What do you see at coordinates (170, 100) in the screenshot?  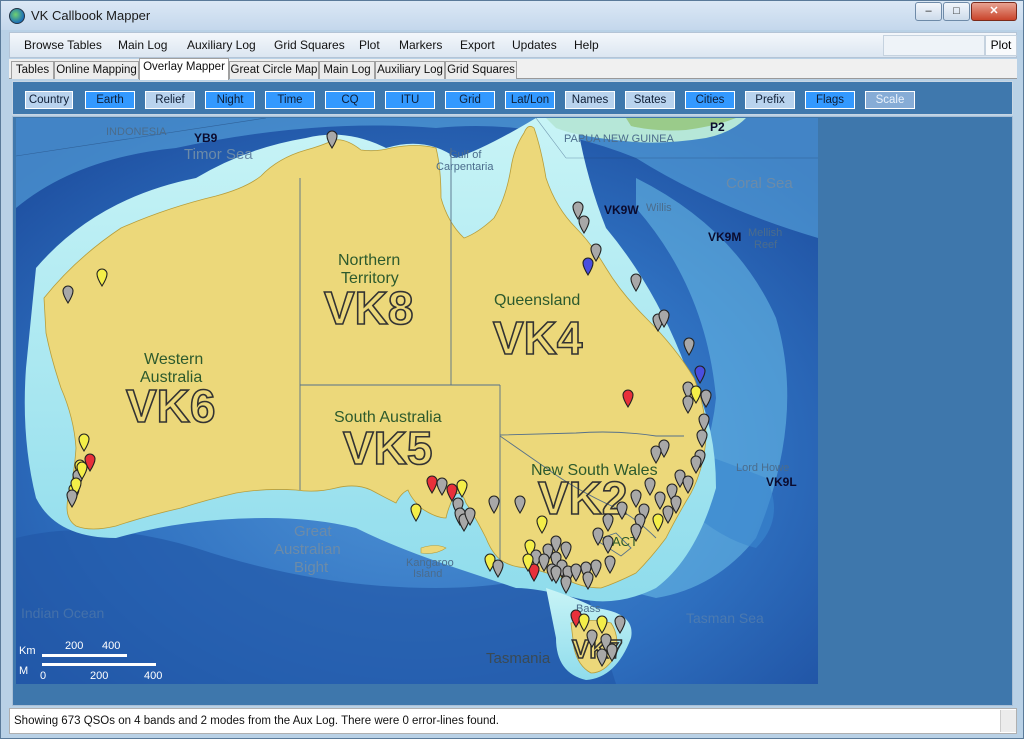 I see `toggle-relief-button: Relief` at bounding box center [170, 100].